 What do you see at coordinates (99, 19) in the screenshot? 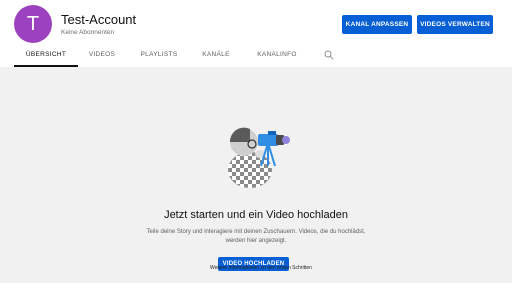
I see `channel-name: Test-Account` at bounding box center [99, 19].